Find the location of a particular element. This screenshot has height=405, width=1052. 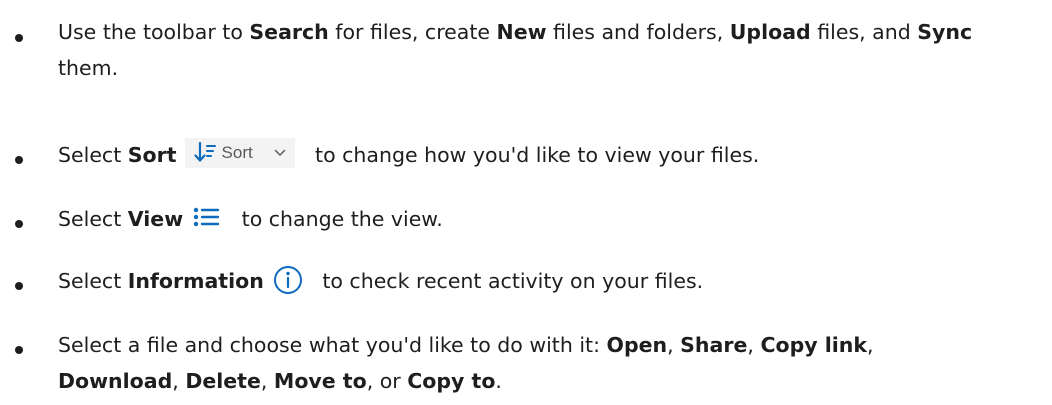

bold-sort: Sort is located at coordinates (152, 155).